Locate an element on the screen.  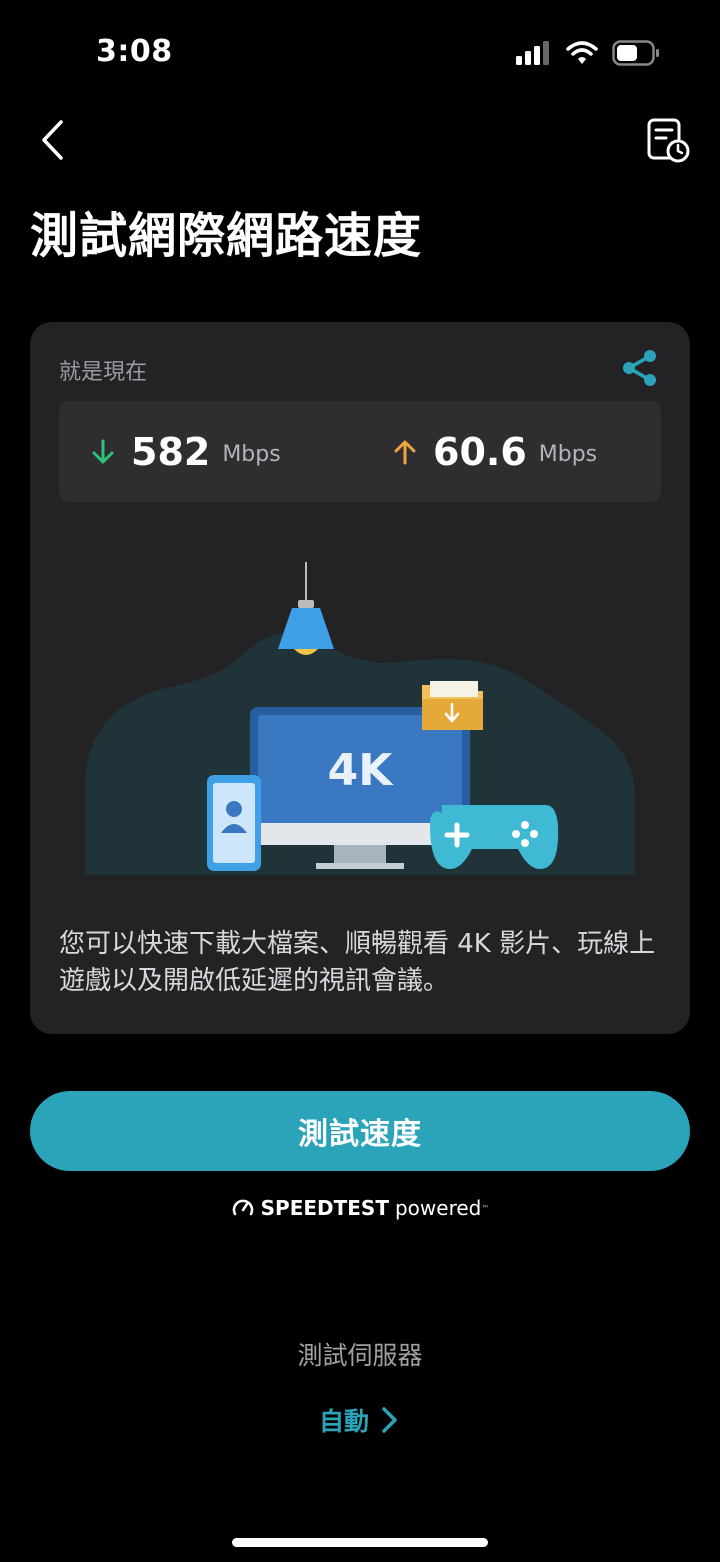
back-button is located at coordinates (52, 140).